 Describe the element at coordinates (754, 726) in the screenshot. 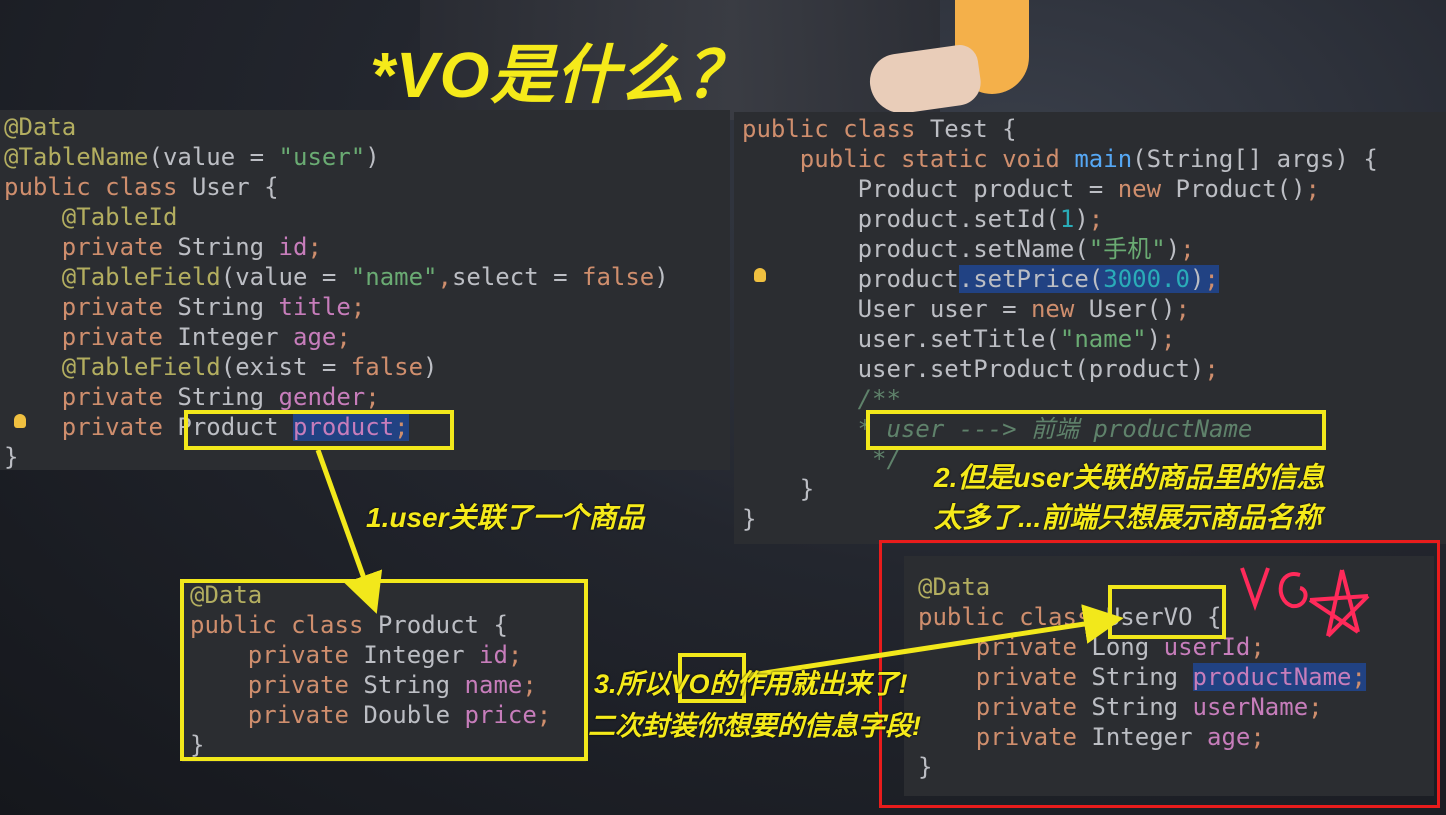

I see `note-3-line-2: 二次封装你想要的信息字段!` at that location.